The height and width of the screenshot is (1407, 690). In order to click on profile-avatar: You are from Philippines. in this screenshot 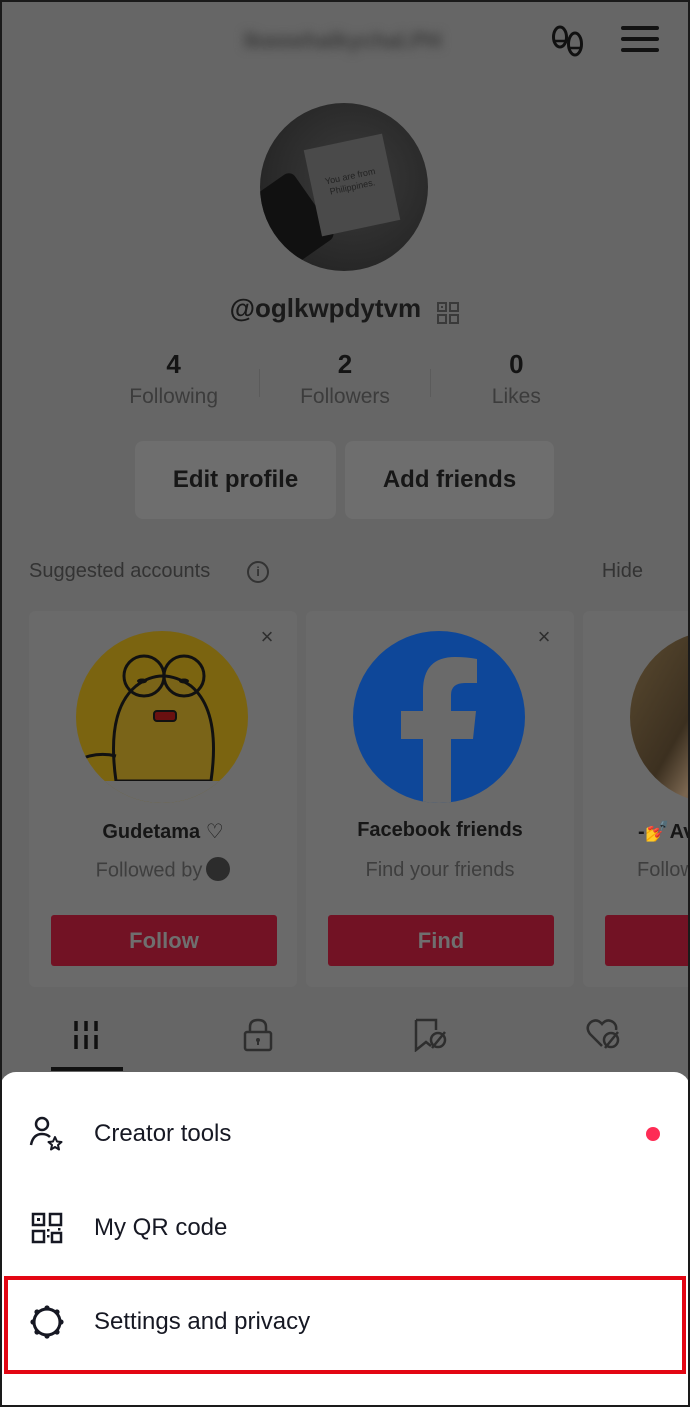, I will do `click(344, 187)`.